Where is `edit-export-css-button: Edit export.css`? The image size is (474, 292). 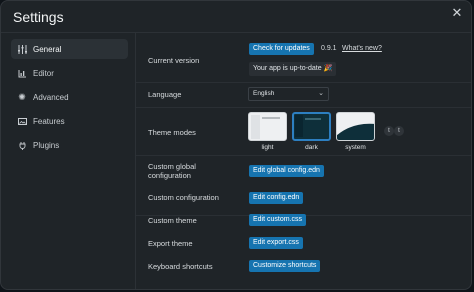 edit-export-css-button: Edit export.css is located at coordinates (276, 243).